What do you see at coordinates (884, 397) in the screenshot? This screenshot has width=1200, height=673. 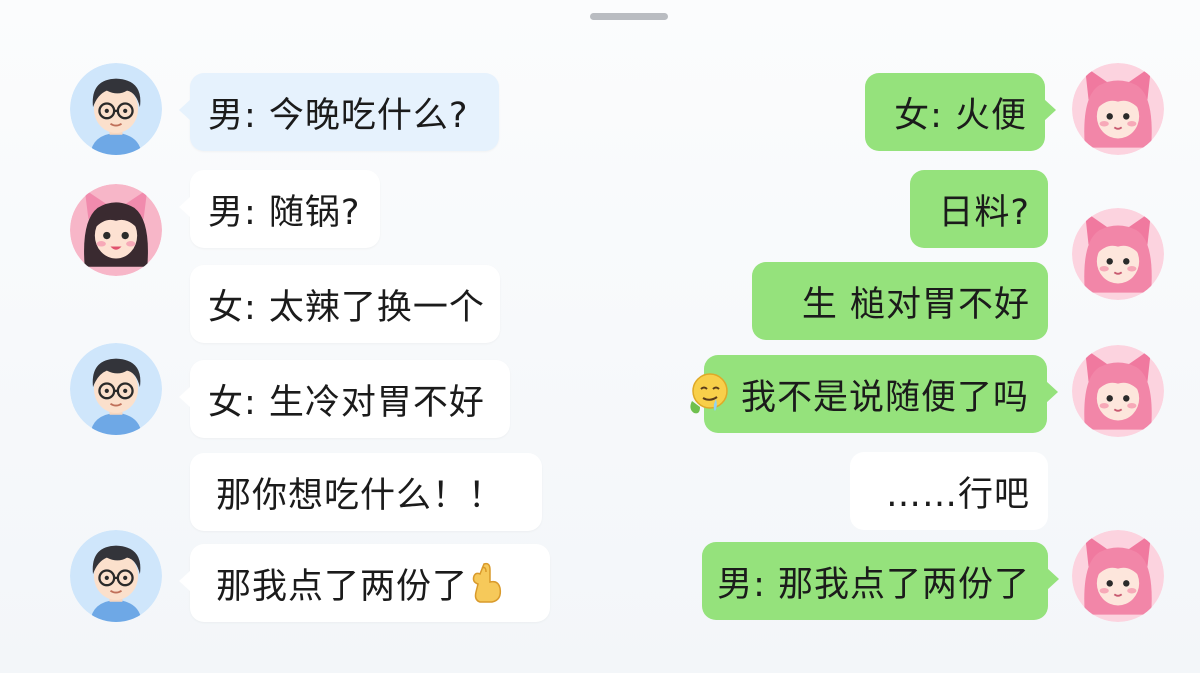 I see `message-text: 我不是说随便了吗` at bounding box center [884, 397].